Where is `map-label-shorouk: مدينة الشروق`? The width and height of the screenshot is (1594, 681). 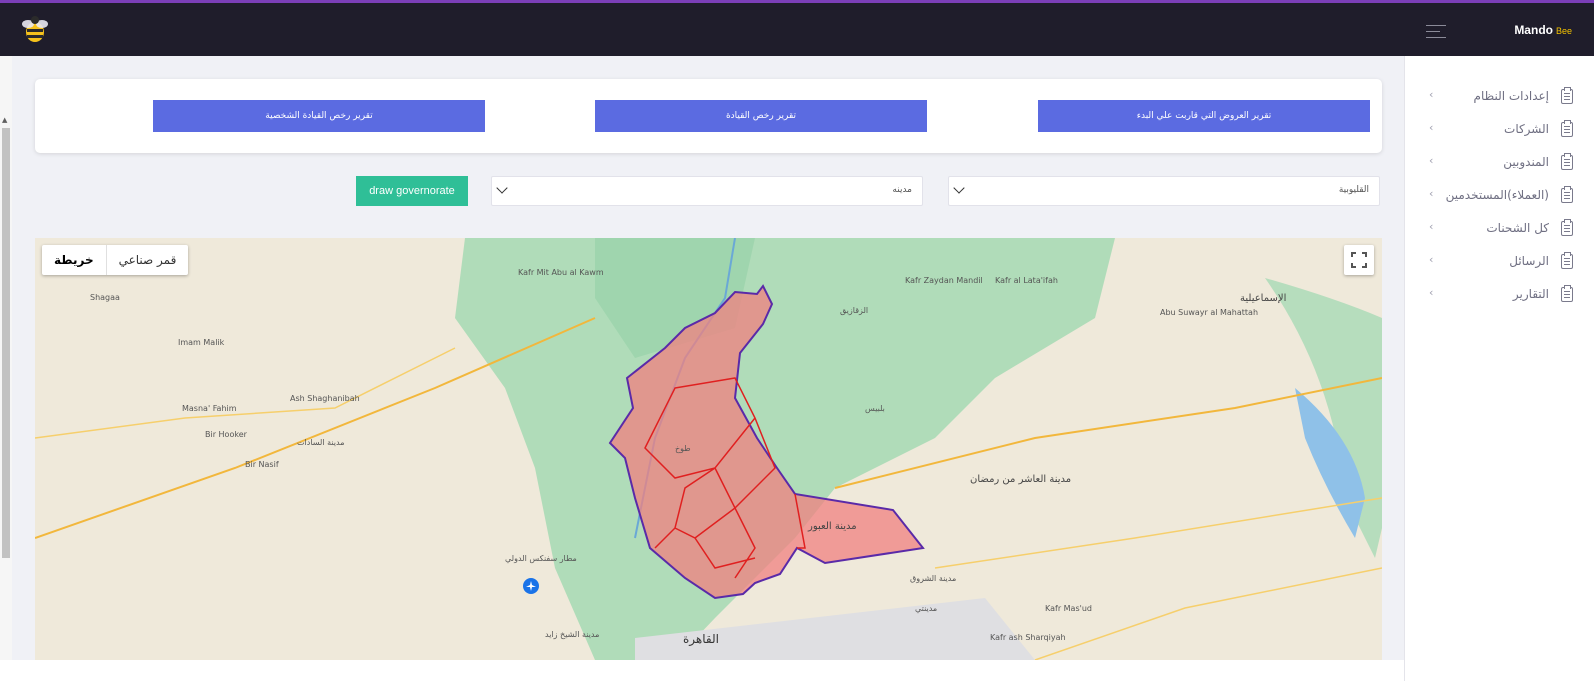 map-label-shorouk: مدينة الشروق is located at coordinates (933, 578).